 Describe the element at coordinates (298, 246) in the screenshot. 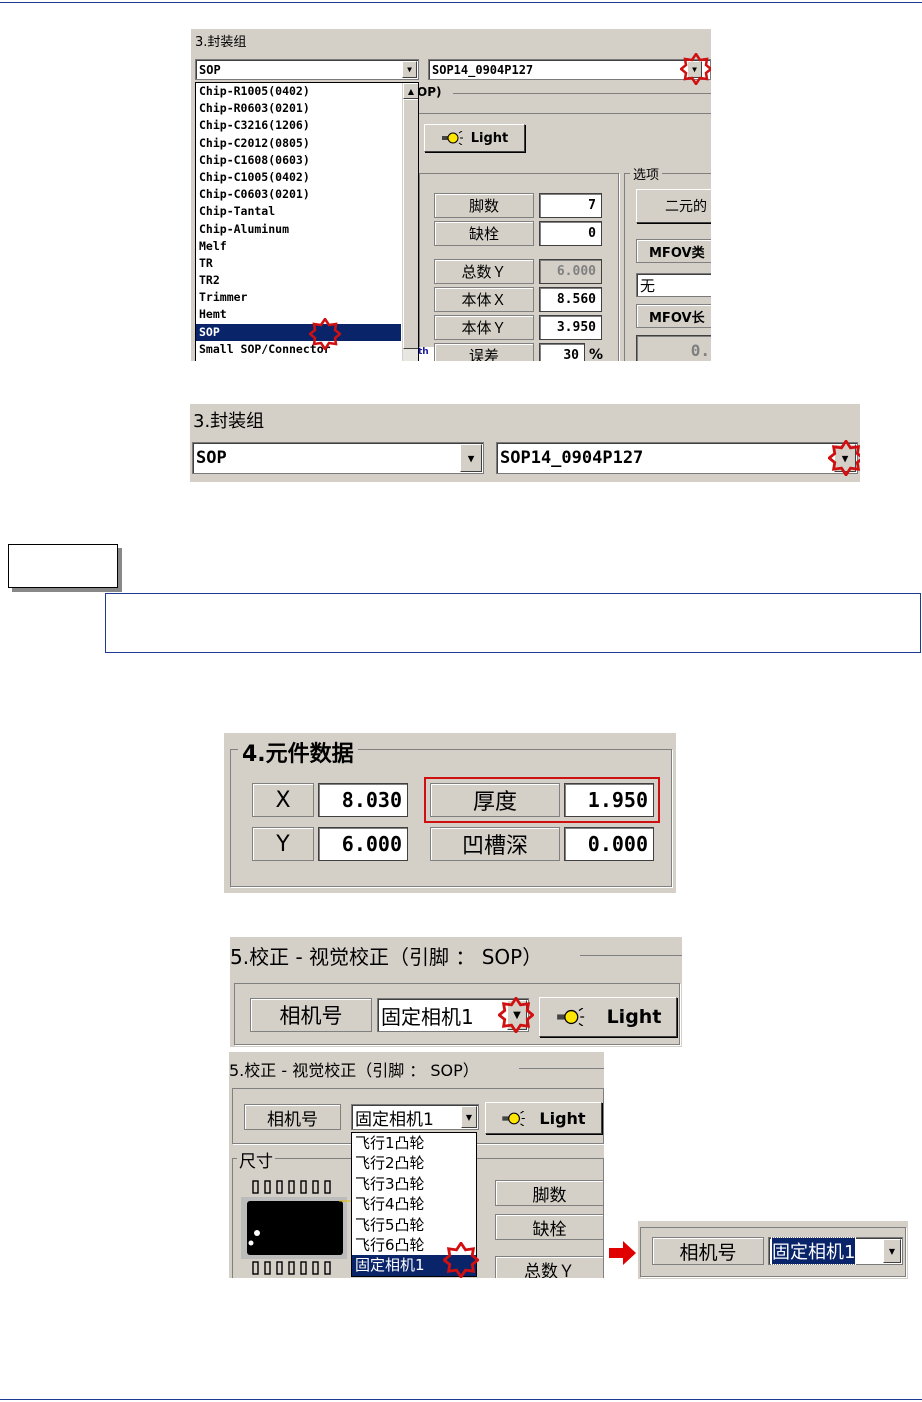

I see `list-item: Melf` at that location.